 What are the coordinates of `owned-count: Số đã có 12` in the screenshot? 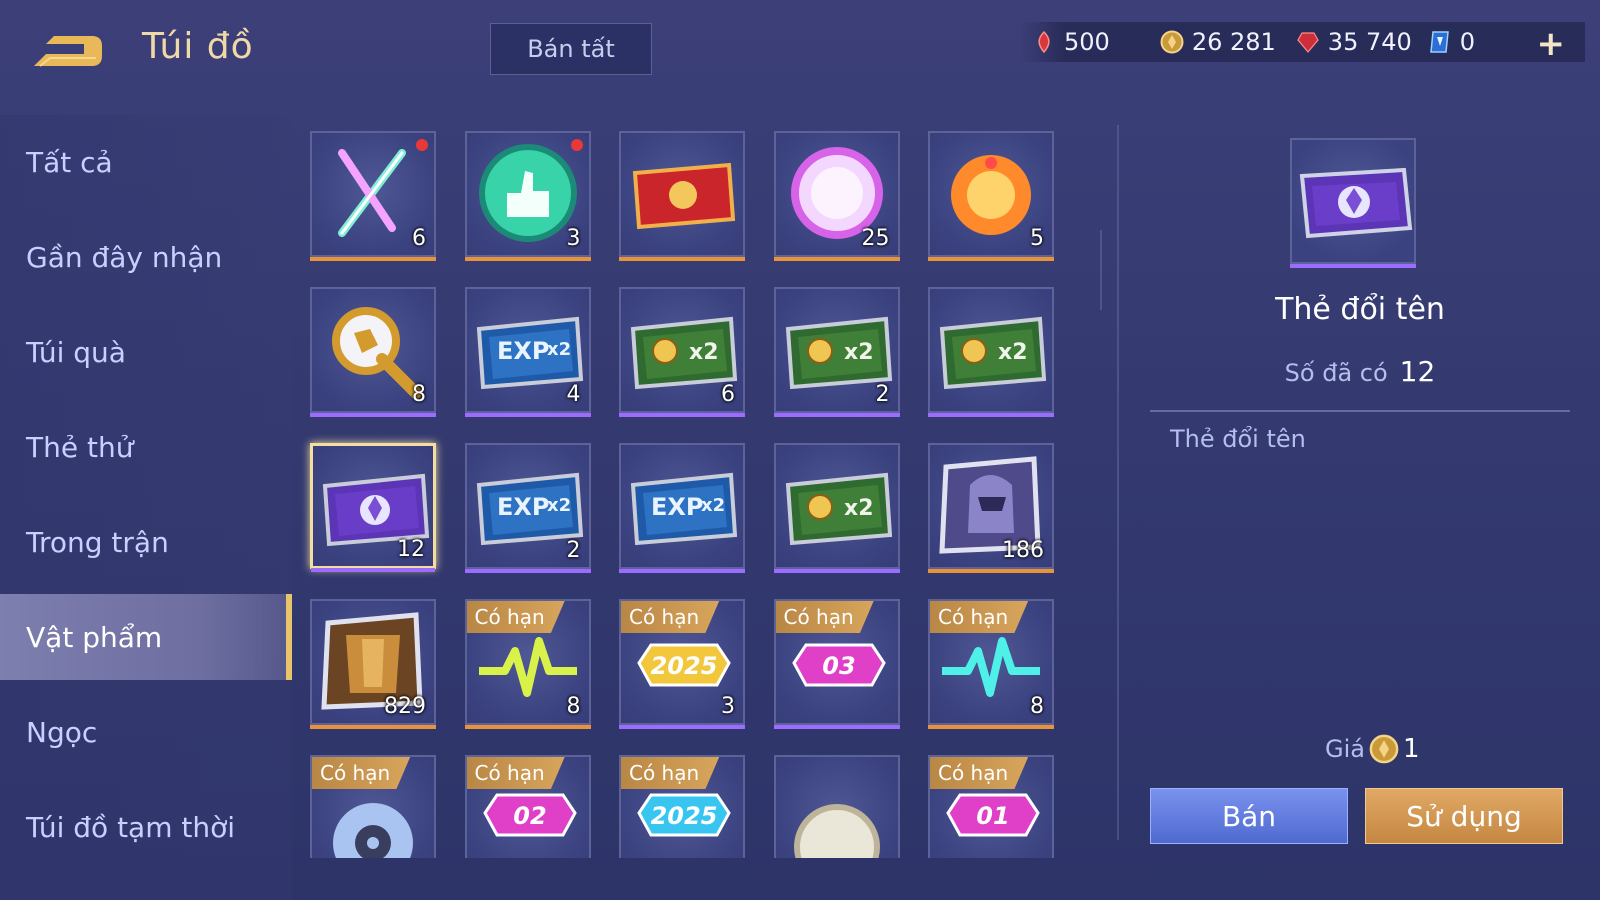 It's located at (1360, 371).